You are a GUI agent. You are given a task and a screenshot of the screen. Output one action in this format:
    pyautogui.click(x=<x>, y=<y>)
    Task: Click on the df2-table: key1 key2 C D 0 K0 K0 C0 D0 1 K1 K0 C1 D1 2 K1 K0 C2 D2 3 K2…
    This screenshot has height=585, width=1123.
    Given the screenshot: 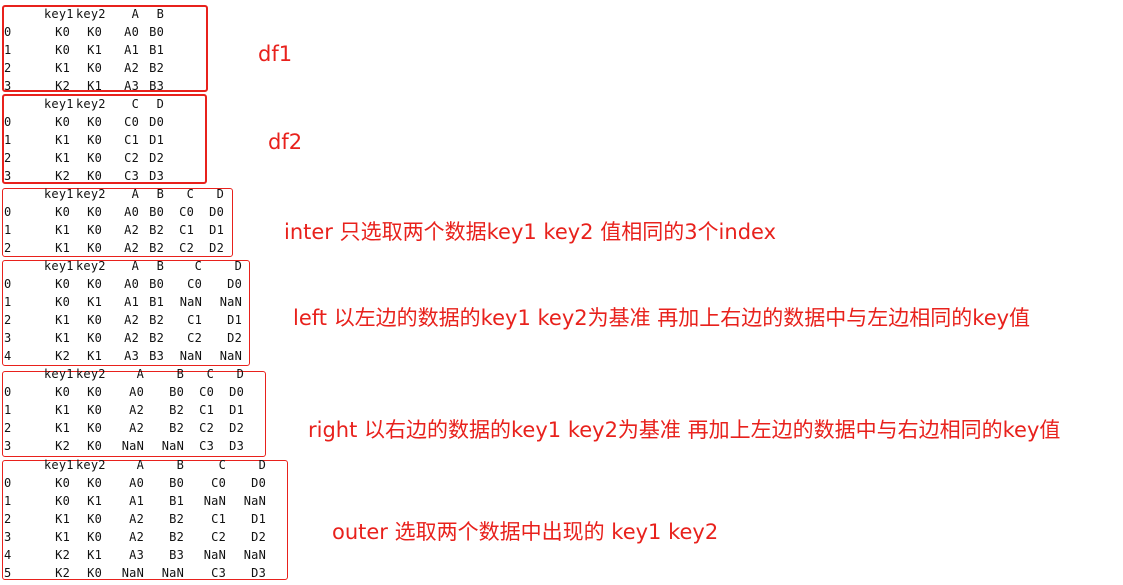 What is the action you would take?
    pyautogui.click(x=104, y=138)
    